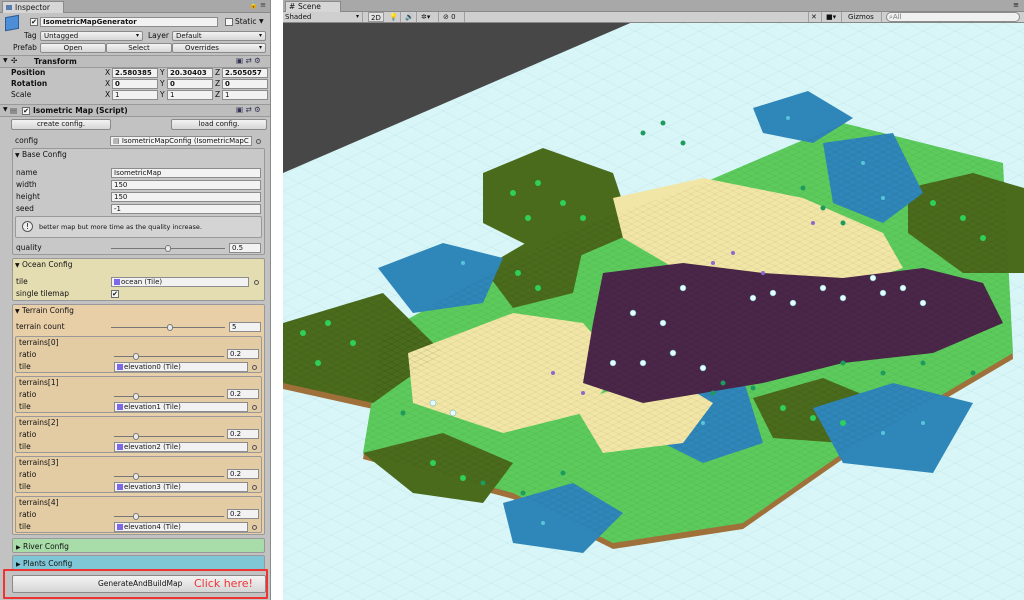  What do you see at coordinates (135, 84) in the screenshot?
I see `rotation-x-input: 0` at bounding box center [135, 84].